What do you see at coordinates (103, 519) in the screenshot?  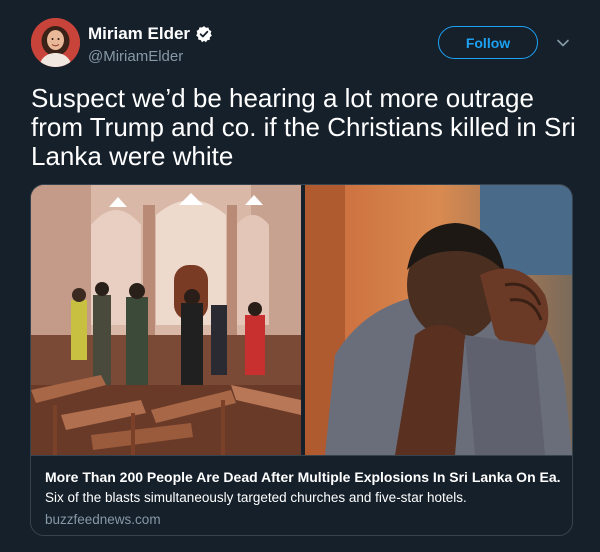 I see `card-domain: buzzfeednews.com` at bounding box center [103, 519].